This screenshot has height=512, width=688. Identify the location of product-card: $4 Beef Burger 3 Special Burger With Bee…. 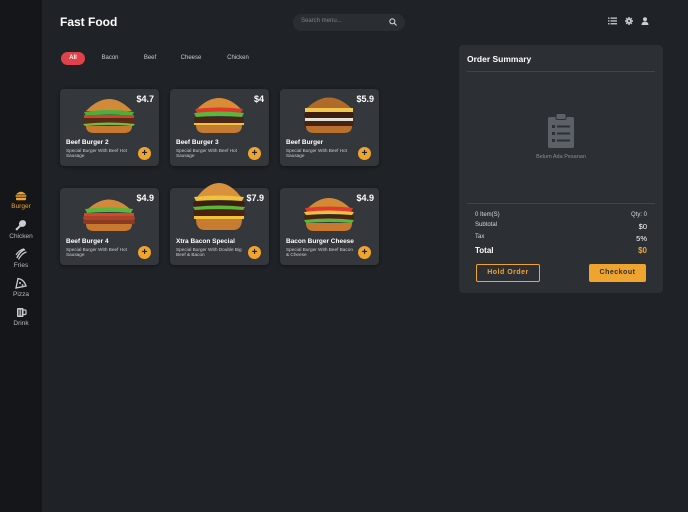
(219, 127).